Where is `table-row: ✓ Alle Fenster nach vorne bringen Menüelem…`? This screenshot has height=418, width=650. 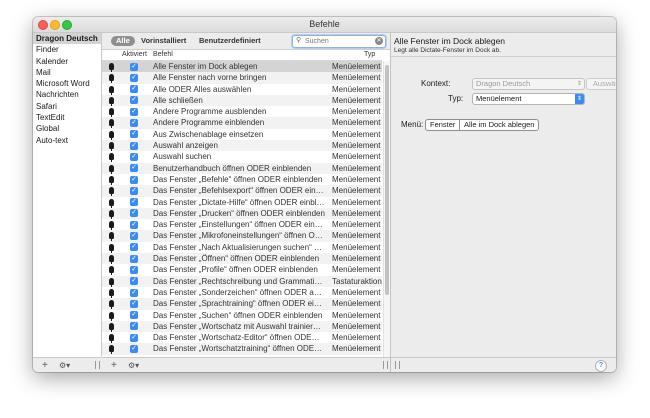
table-row: ✓ Alle Fenster nach vorne bringen Menüelem… is located at coordinates (242, 78).